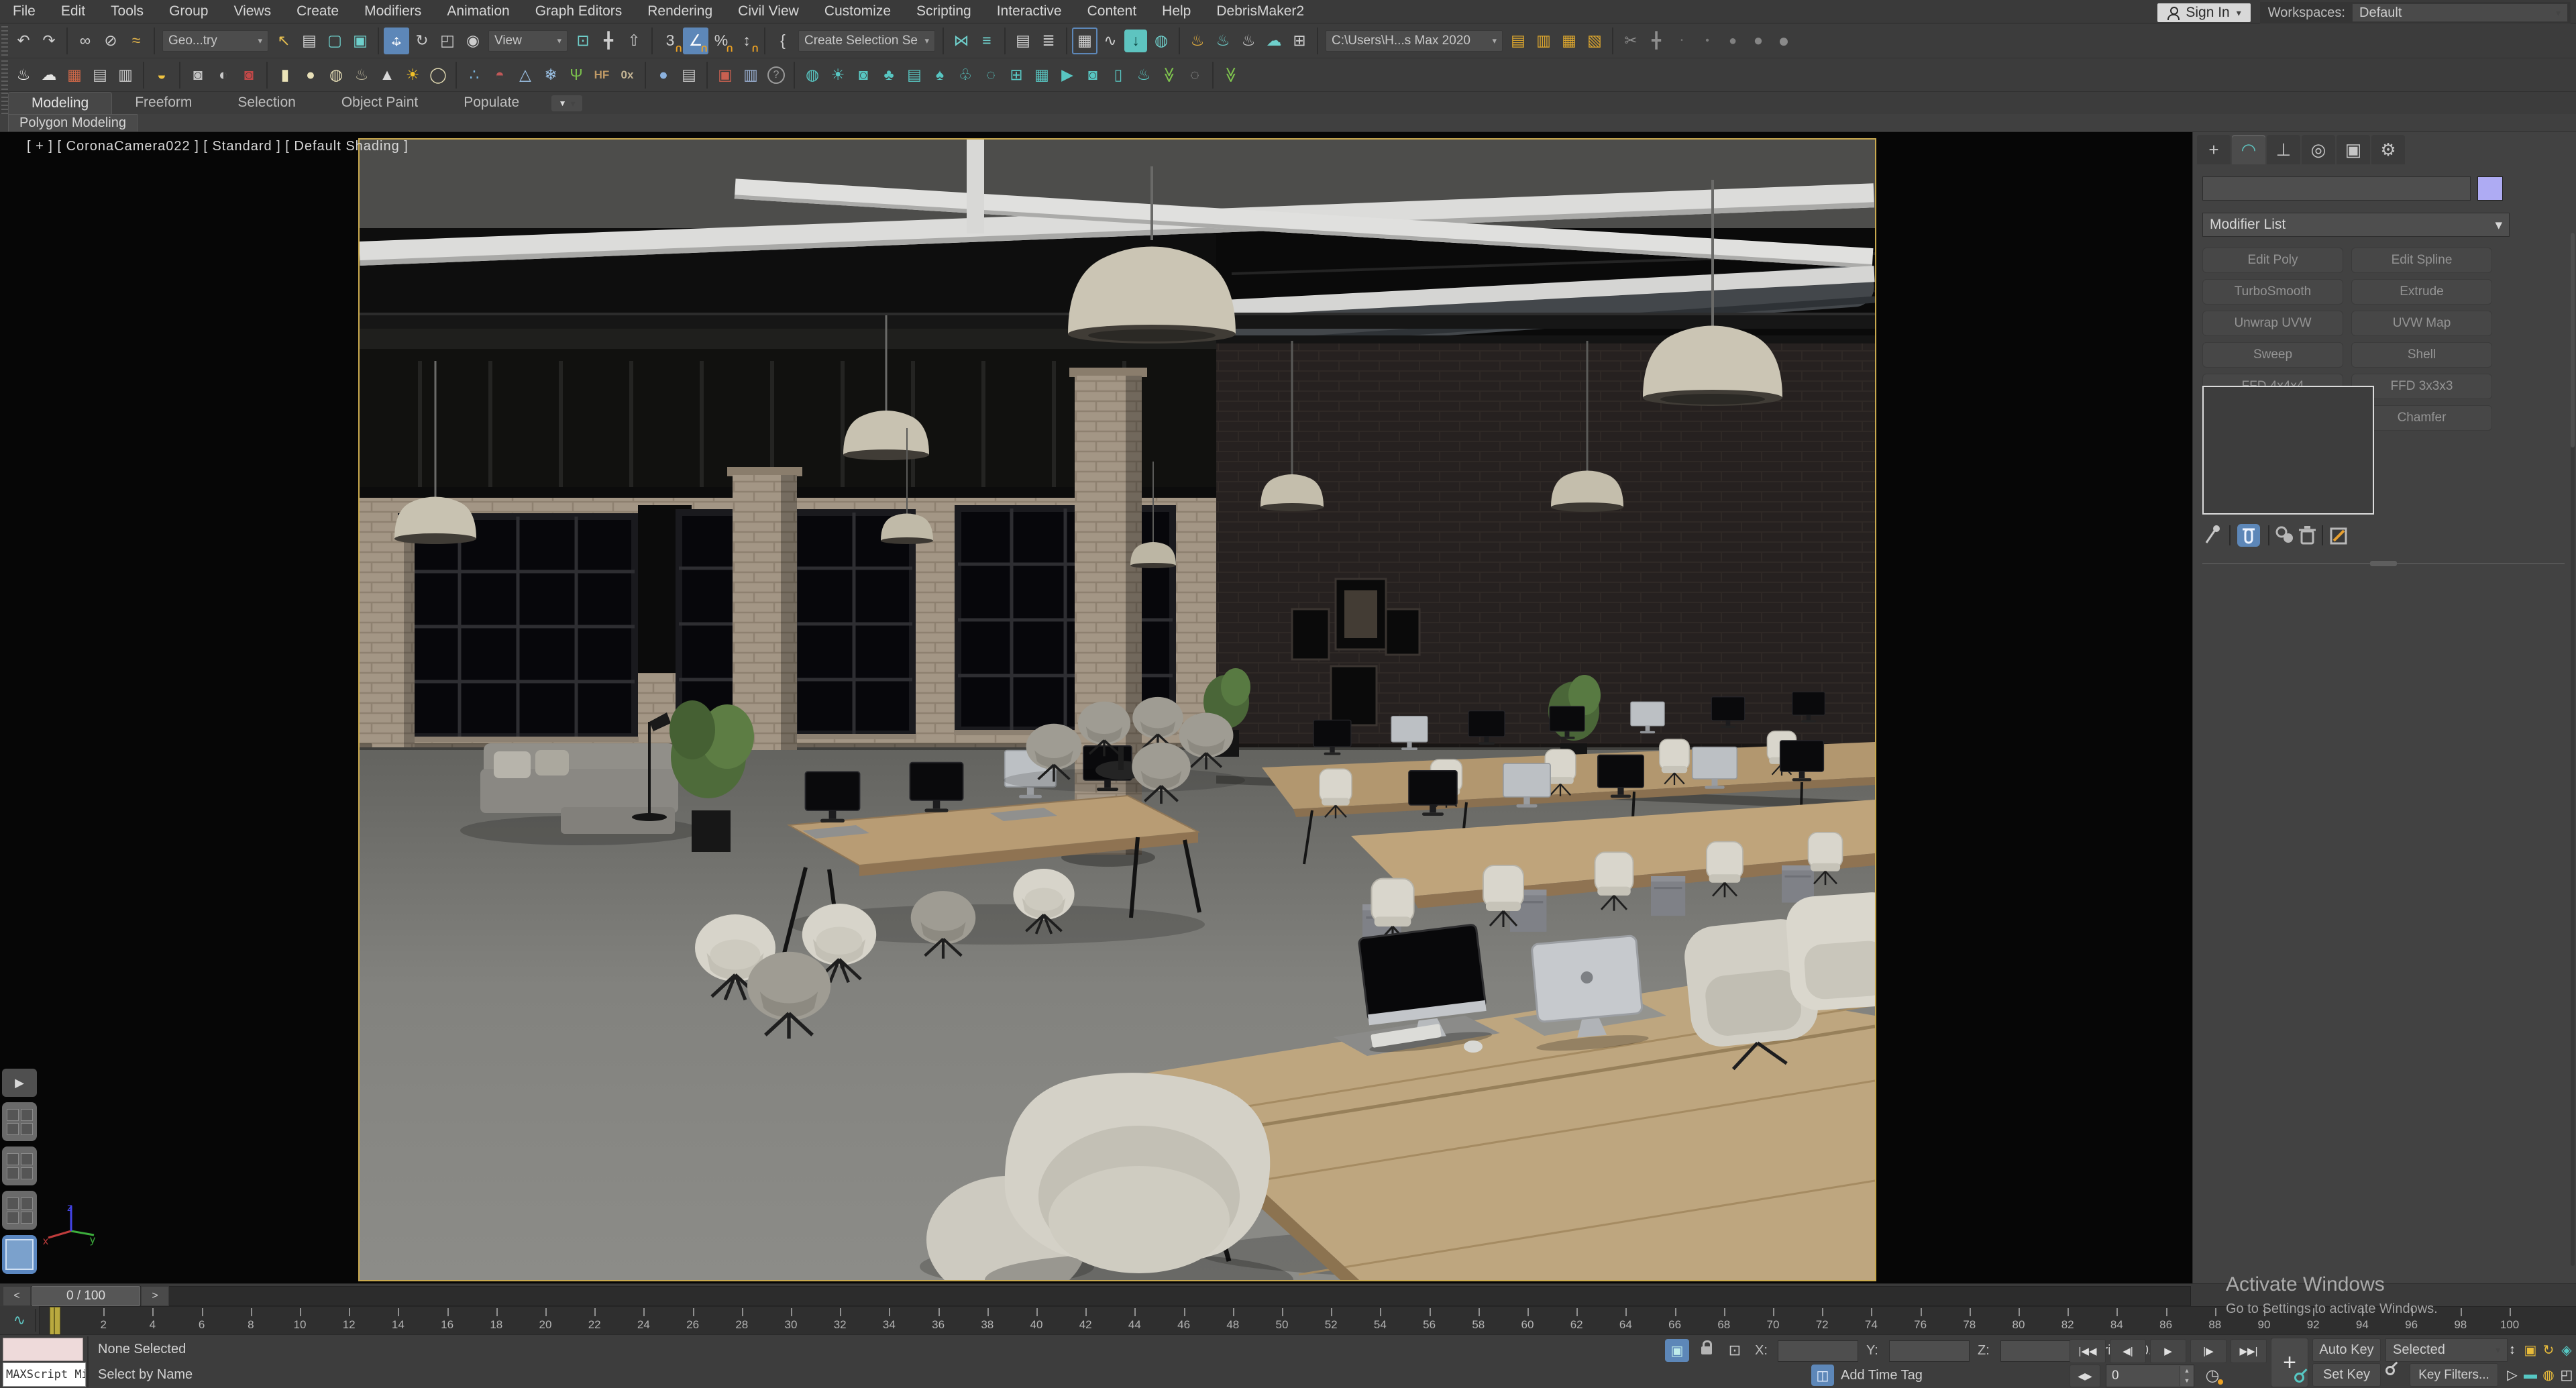  I want to click on vray-sun-icon: ☀, so click(838, 75).